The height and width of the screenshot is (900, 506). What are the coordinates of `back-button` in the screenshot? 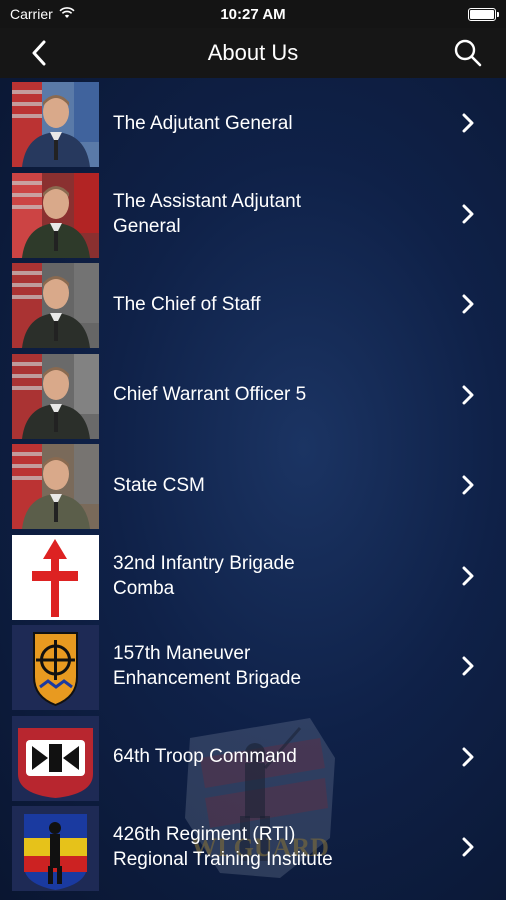 It's located at (39, 53).